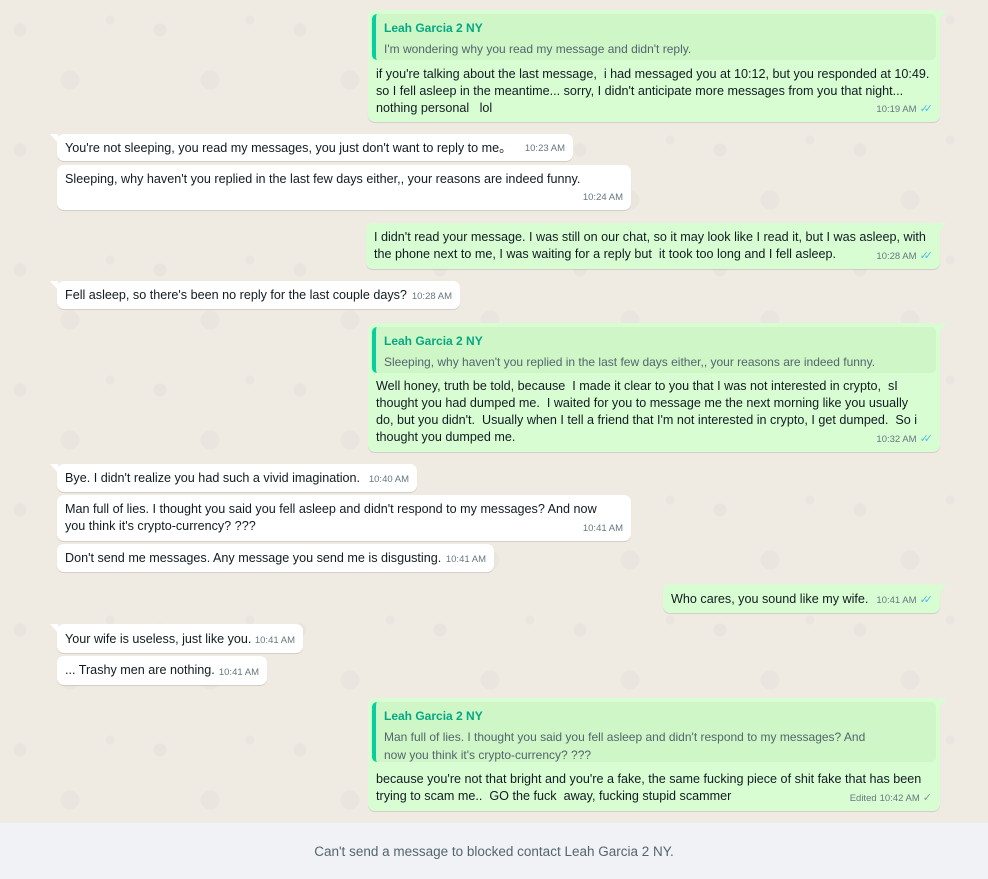  I want to click on message-time: 10:23 AM, so click(544, 148).